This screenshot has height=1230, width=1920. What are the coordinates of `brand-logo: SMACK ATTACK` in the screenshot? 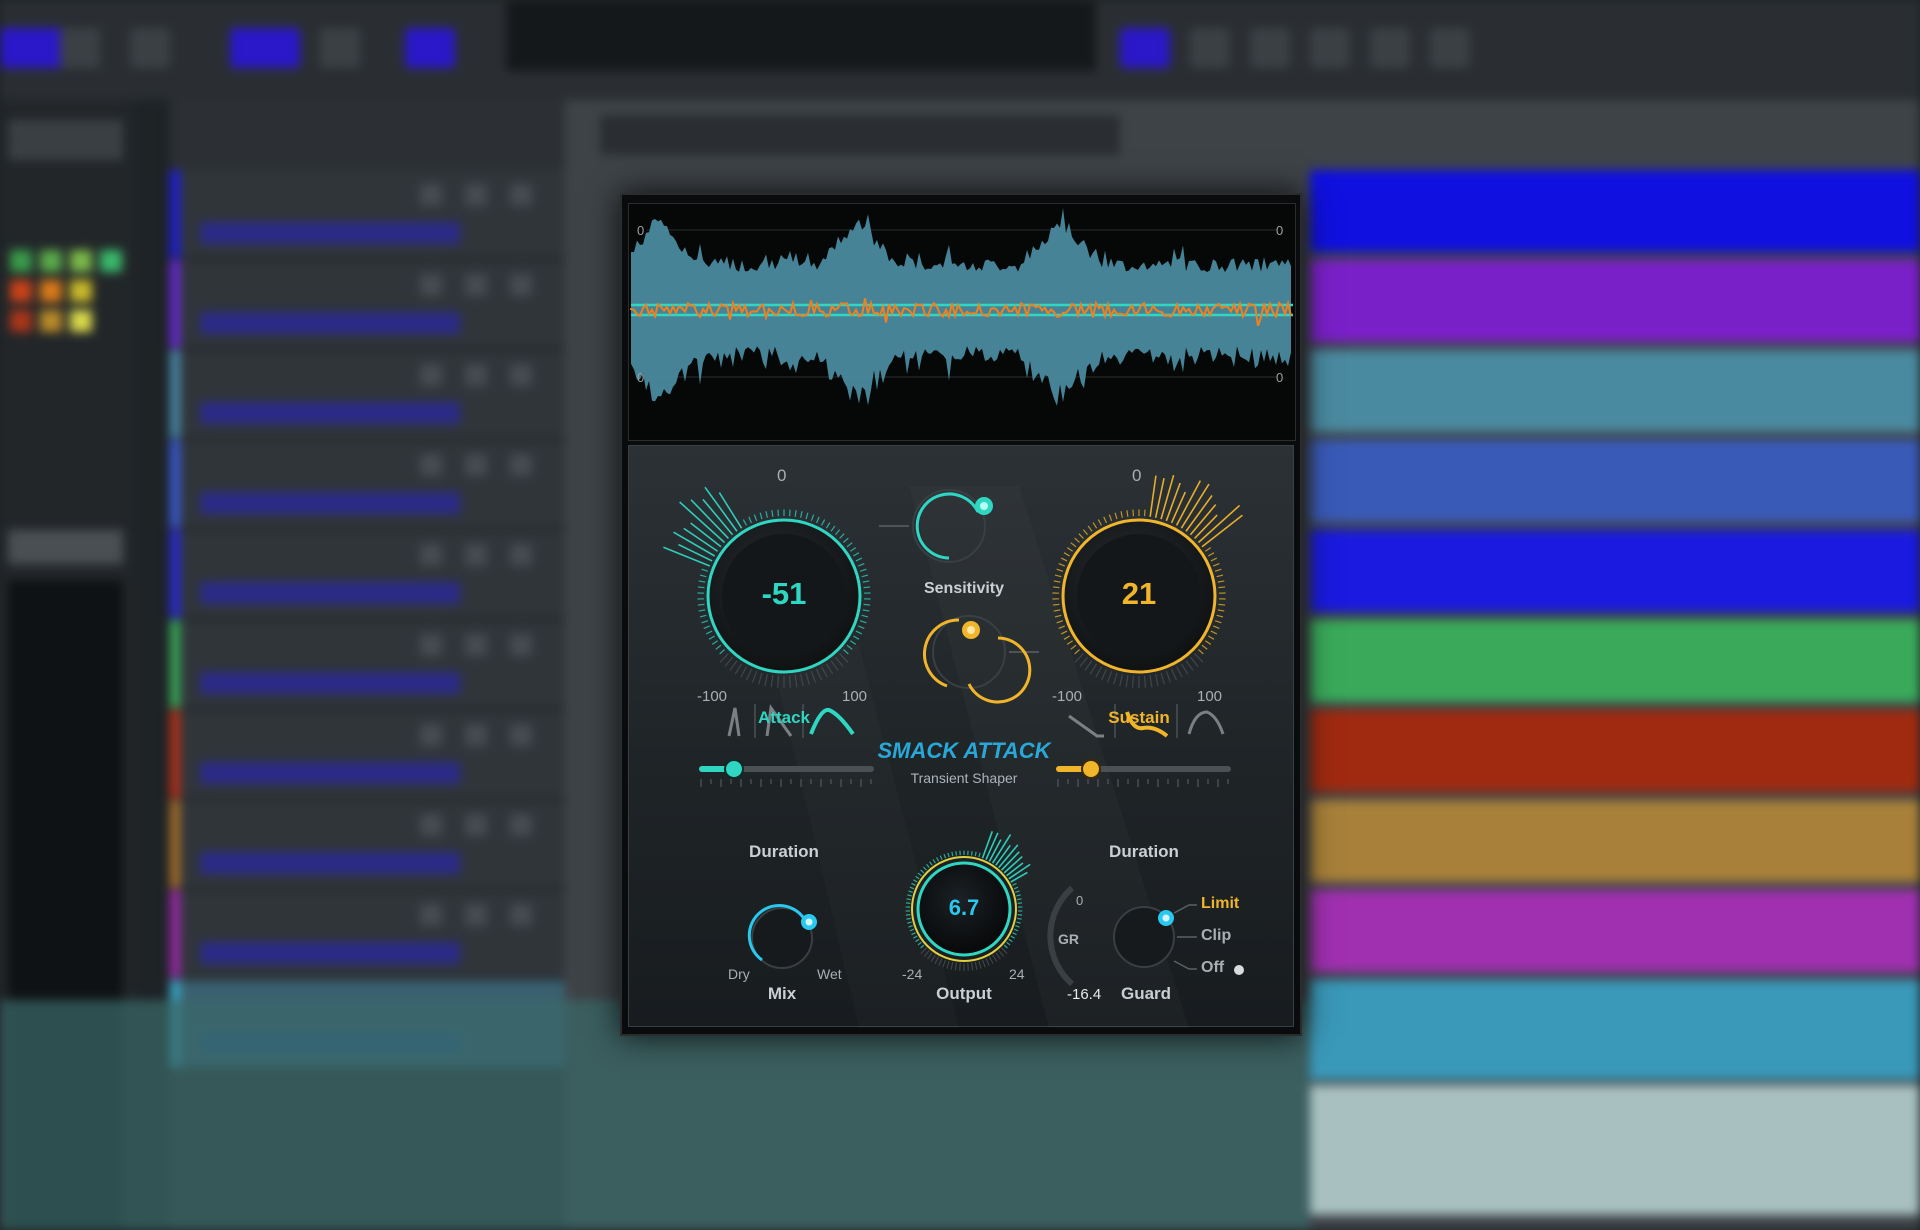 It's located at (964, 750).